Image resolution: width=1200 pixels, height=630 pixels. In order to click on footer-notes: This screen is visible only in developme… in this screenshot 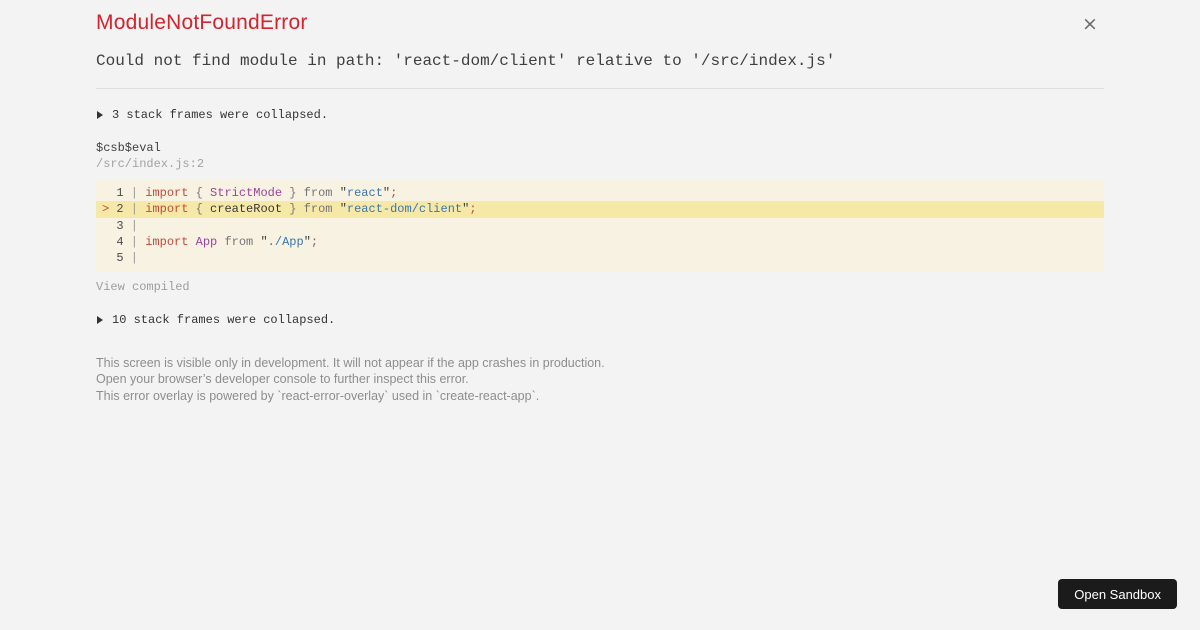, I will do `click(350, 379)`.